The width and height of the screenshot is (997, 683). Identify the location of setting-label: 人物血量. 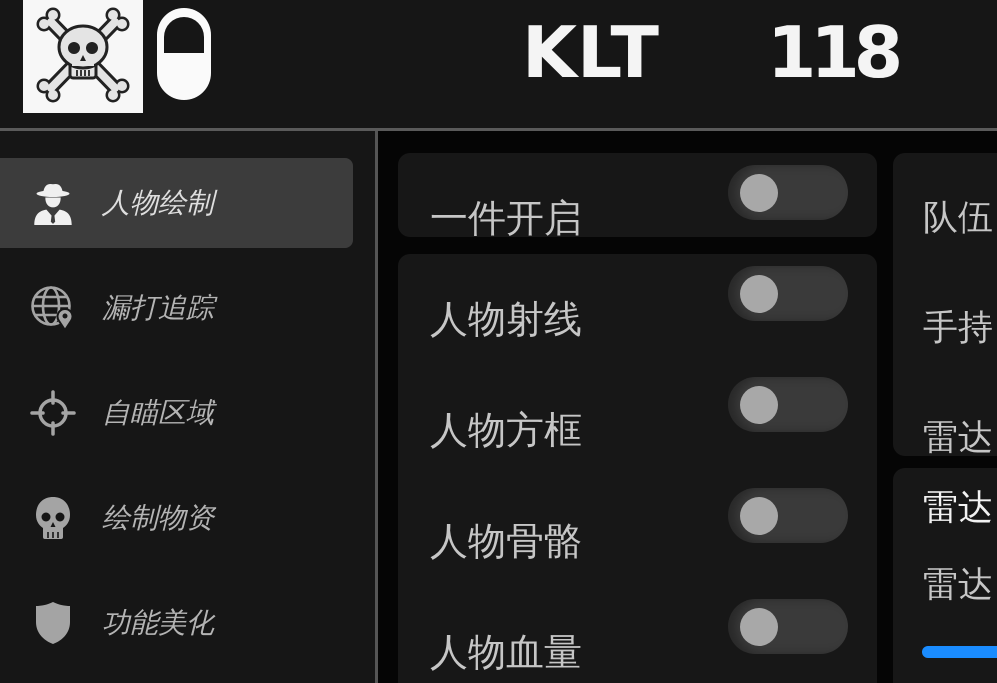
(506, 652).